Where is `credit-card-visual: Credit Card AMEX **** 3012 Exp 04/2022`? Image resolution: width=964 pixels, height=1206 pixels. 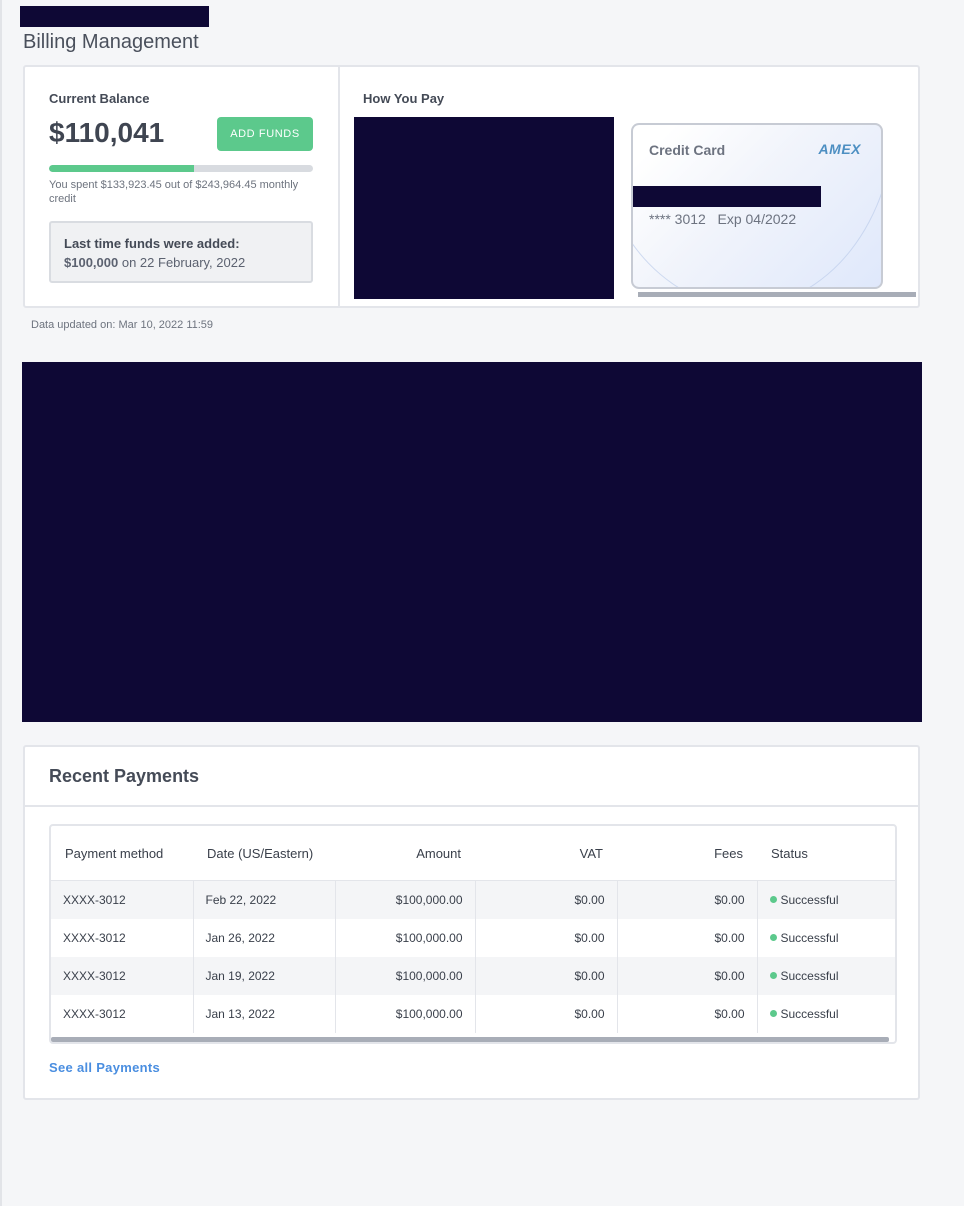 credit-card-visual: Credit Card AMEX **** 3012 Exp 04/2022 is located at coordinates (757, 206).